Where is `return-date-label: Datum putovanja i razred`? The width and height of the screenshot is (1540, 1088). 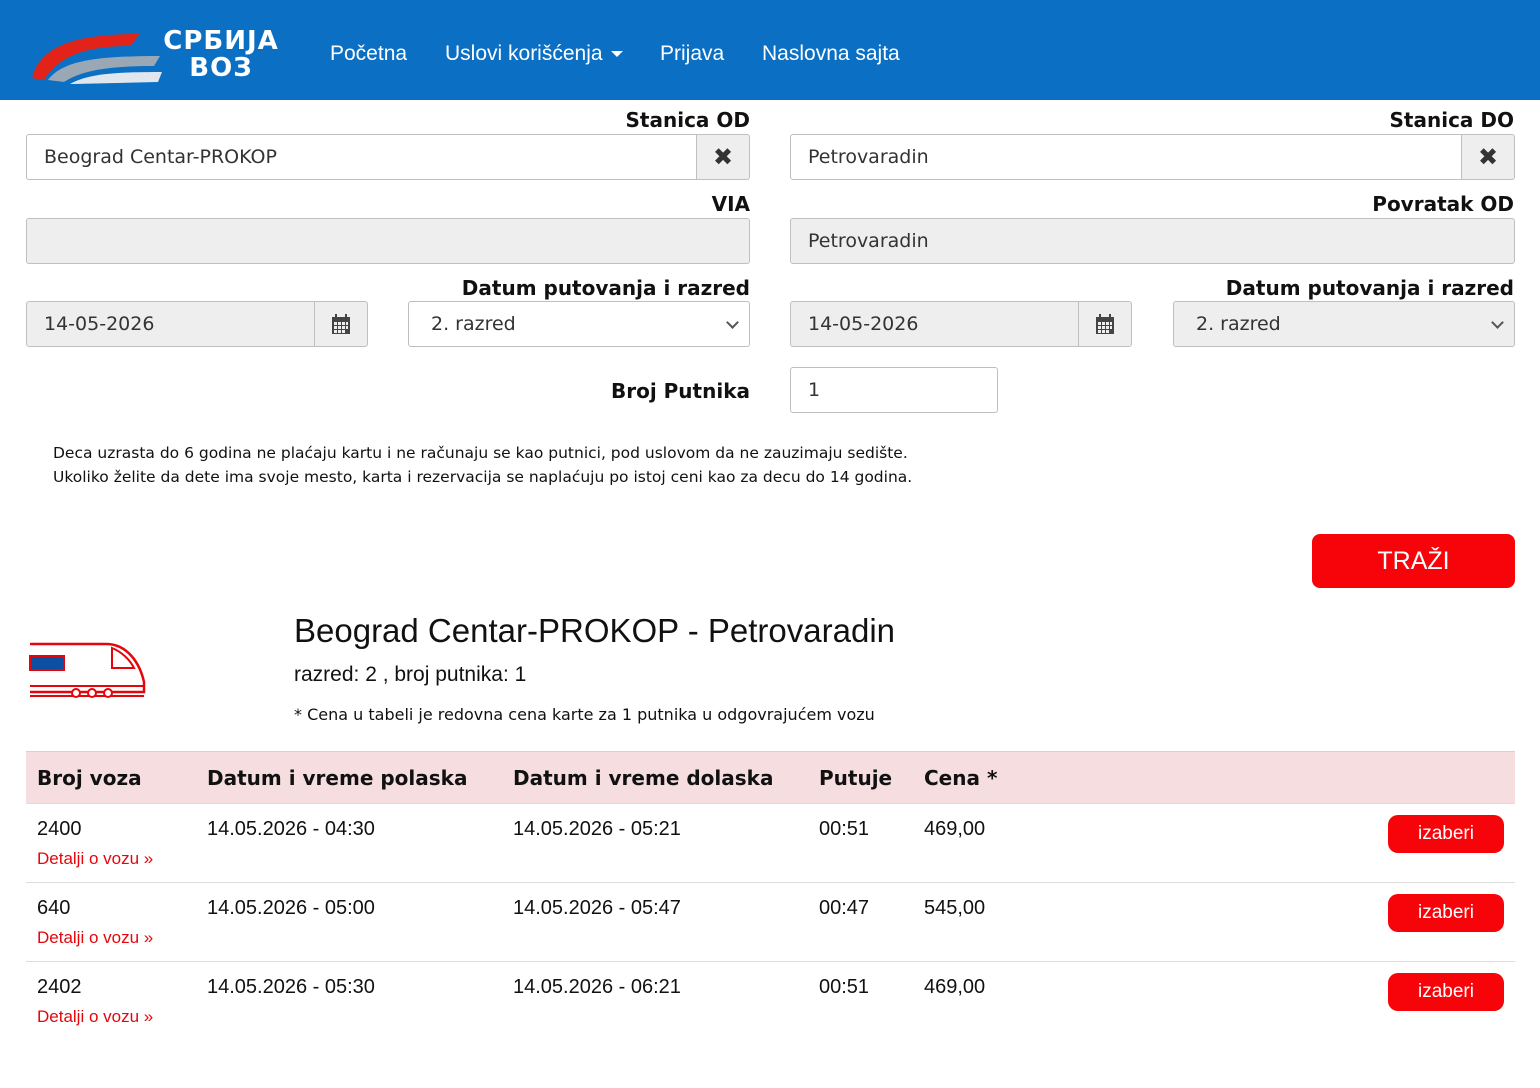 return-date-label: Datum putovanja i razred is located at coordinates (1369, 288).